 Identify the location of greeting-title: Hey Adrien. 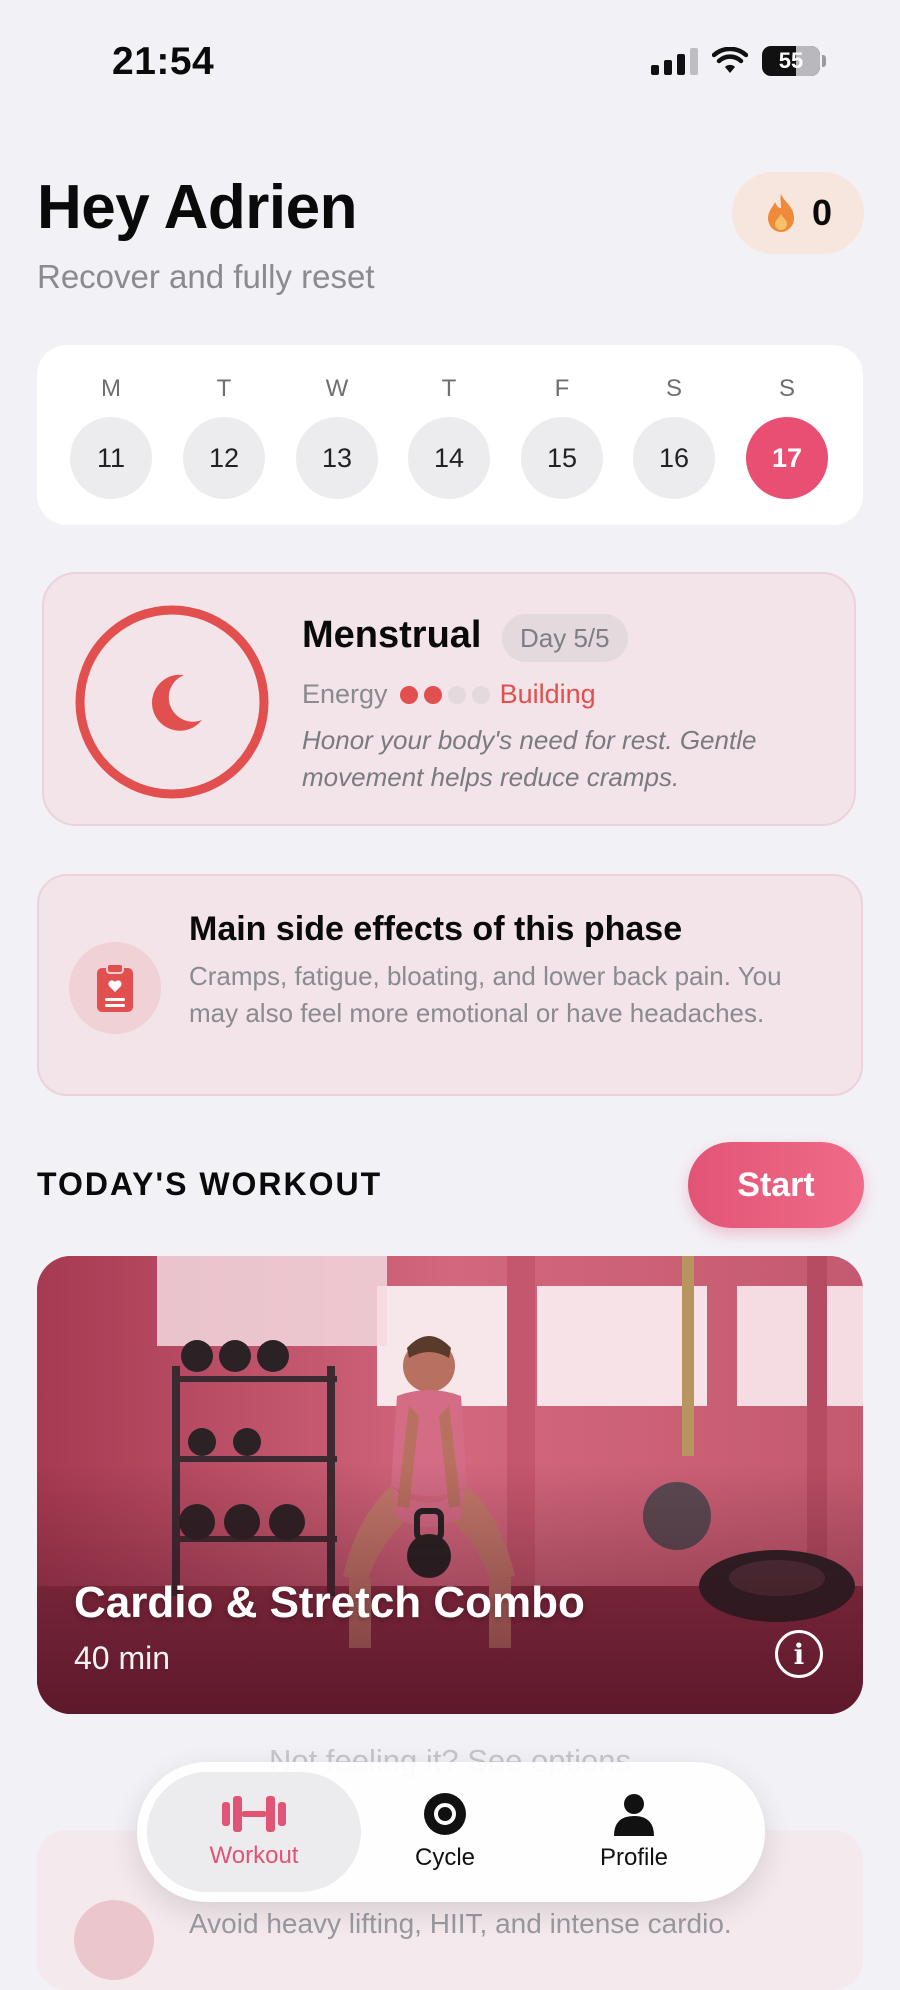
(197, 207).